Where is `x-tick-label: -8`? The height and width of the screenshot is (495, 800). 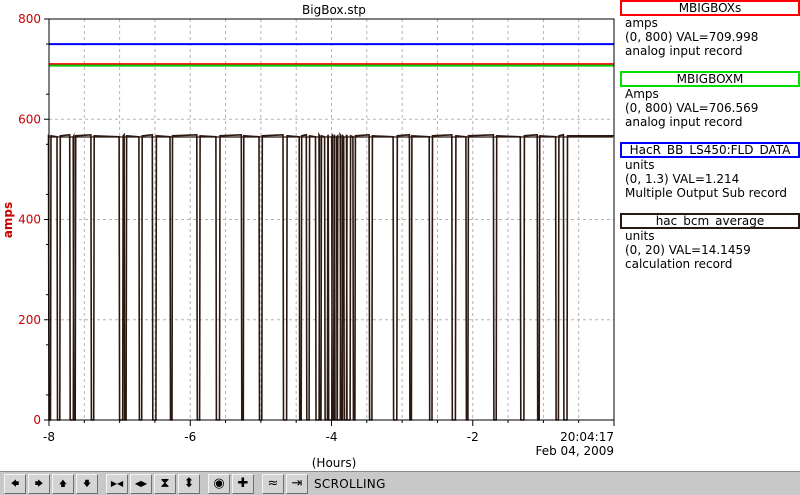 x-tick-label: -8 is located at coordinates (49, 437).